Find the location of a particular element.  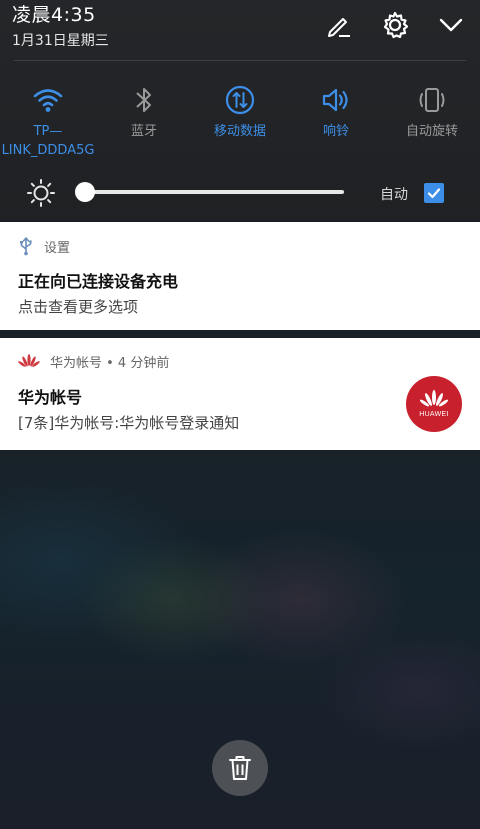

notification-app-name: 华为帐号 • 4 分钟前 is located at coordinates (110, 363).